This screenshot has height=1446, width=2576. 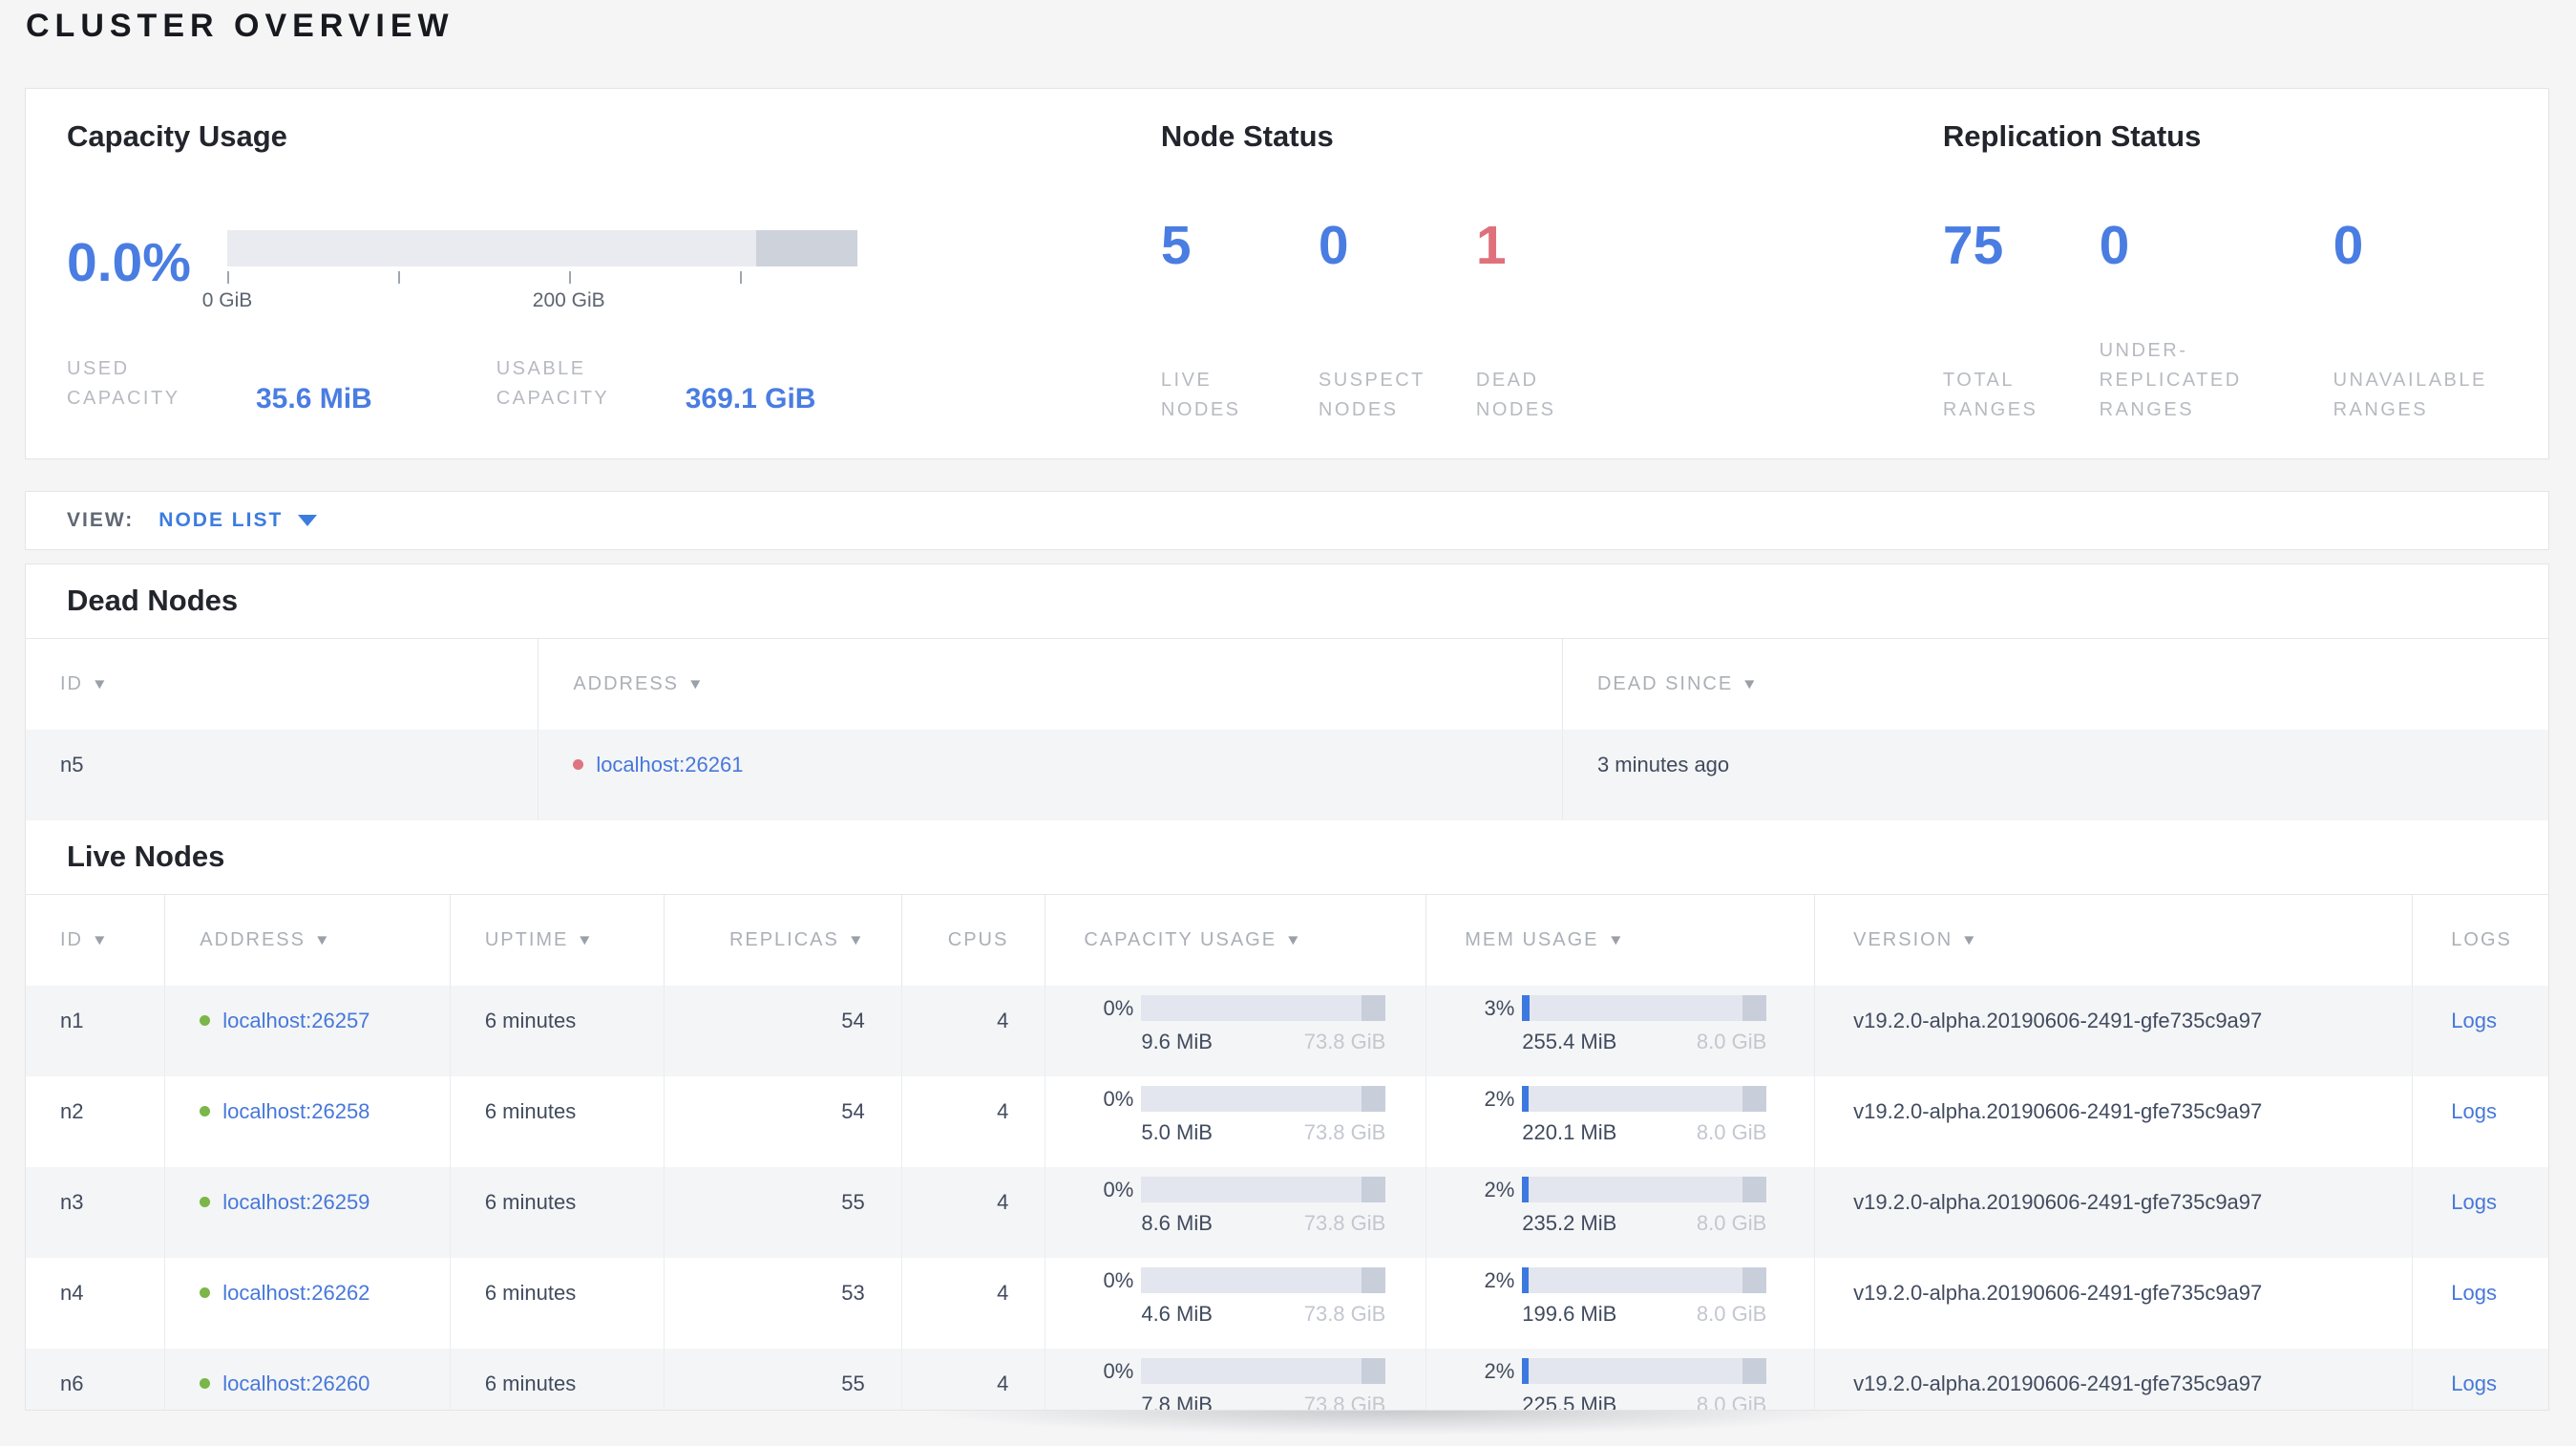 What do you see at coordinates (1118, 1008) in the screenshot?
I see `capacity-percent: 0%` at bounding box center [1118, 1008].